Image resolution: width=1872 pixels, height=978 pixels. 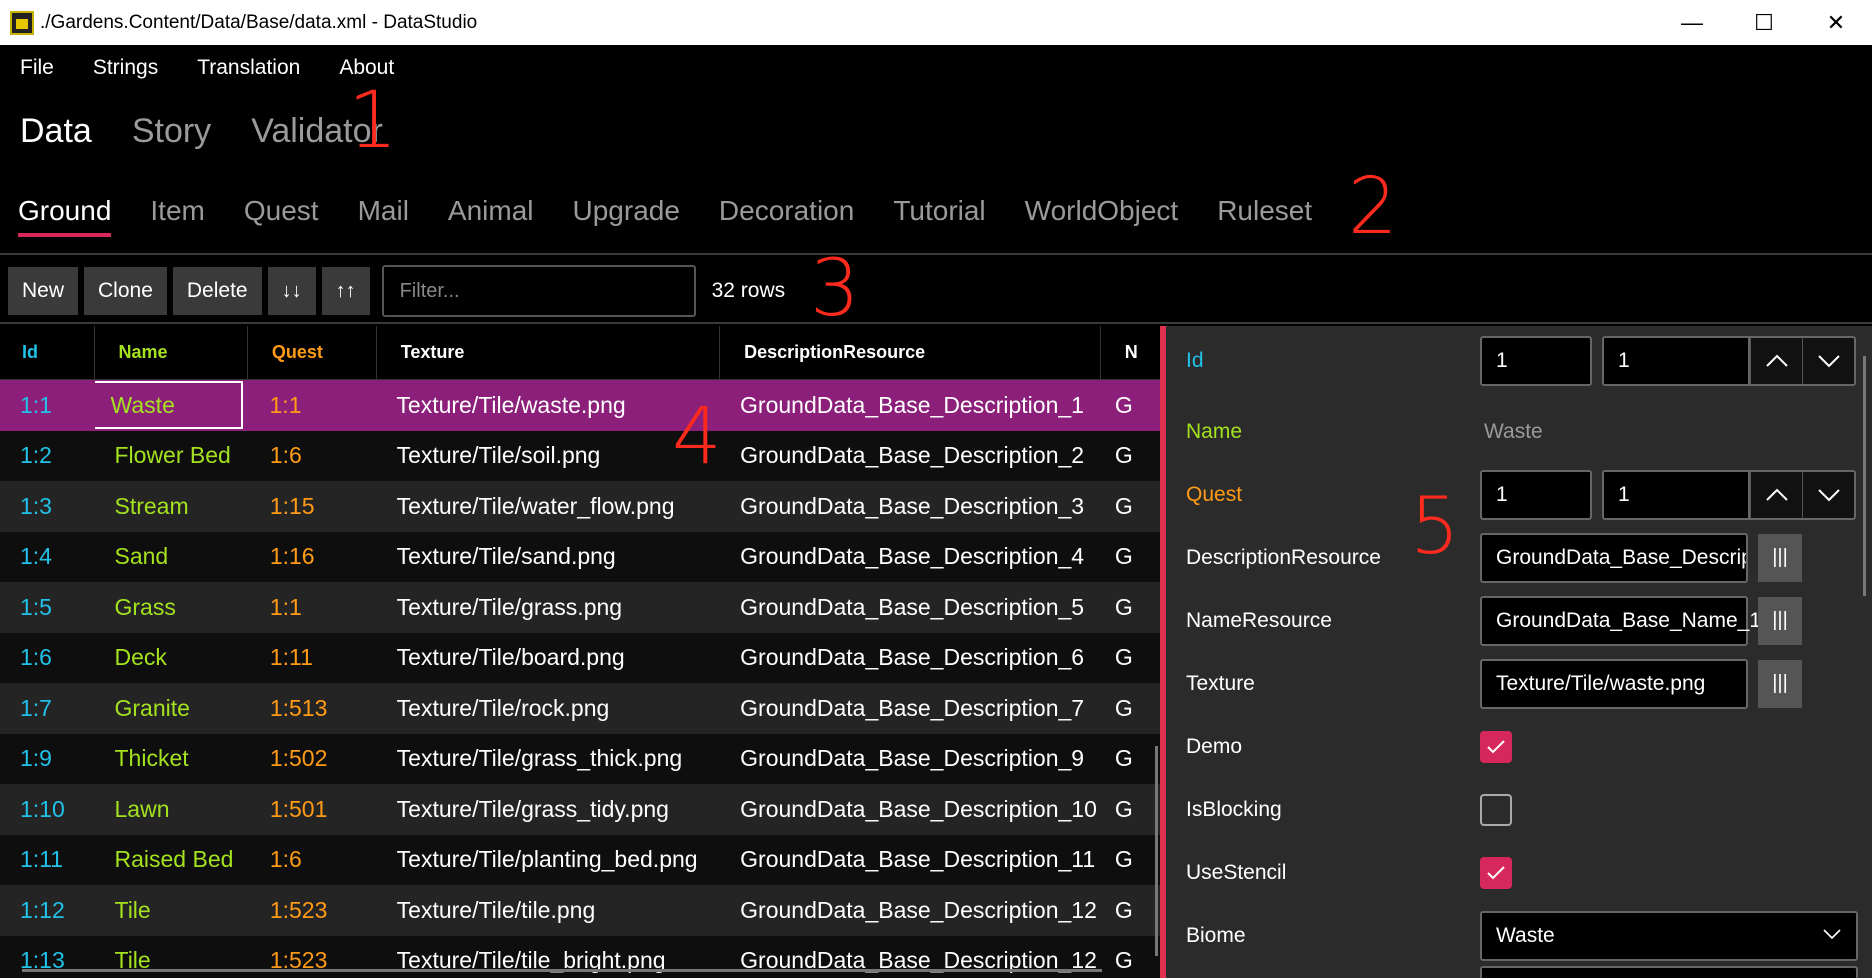 What do you see at coordinates (37, 72) in the screenshot?
I see `menu-file: File` at bounding box center [37, 72].